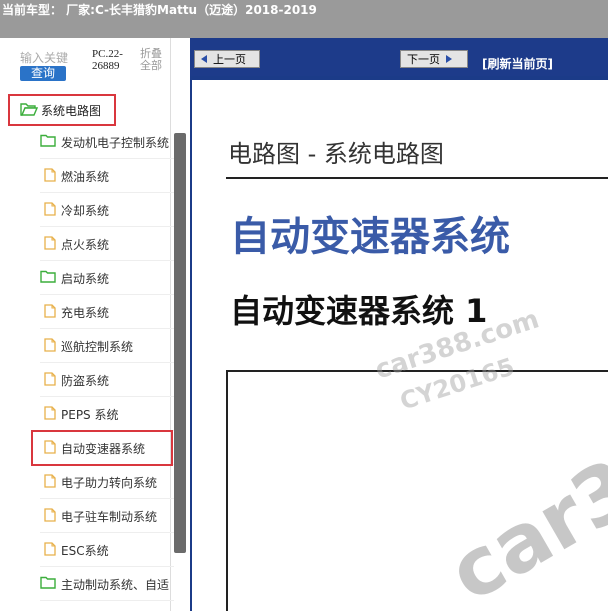 This screenshot has height=611, width=608. I want to click on tree-item: 电子驻车制动系统, so click(107, 516).